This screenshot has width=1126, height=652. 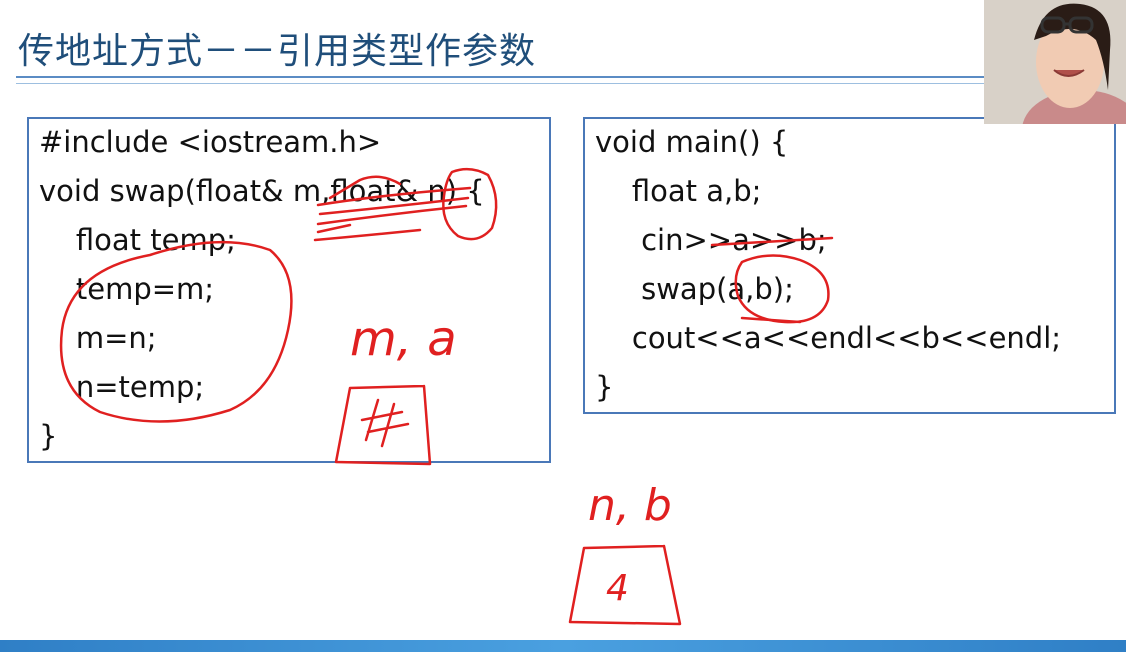 What do you see at coordinates (127, 289) in the screenshot?
I see `code-line: temp=m;` at bounding box center [127, 289].